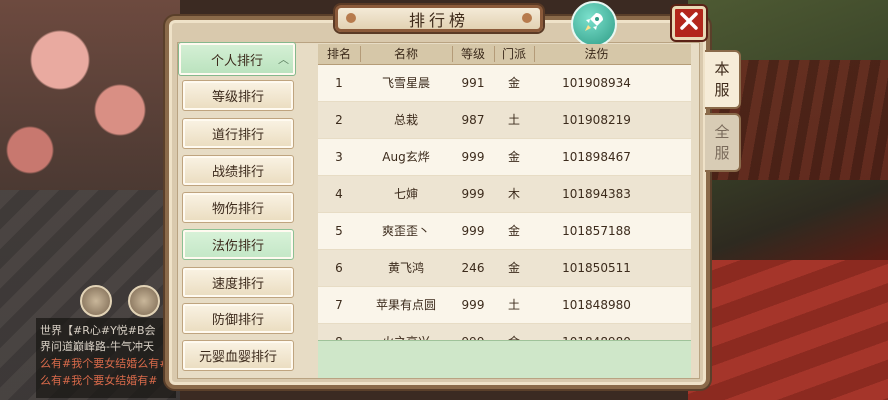 Image resolution: width=888 pixels, height=400 pixels. I want to click on cell-name: 总栽, so click(405, 120).